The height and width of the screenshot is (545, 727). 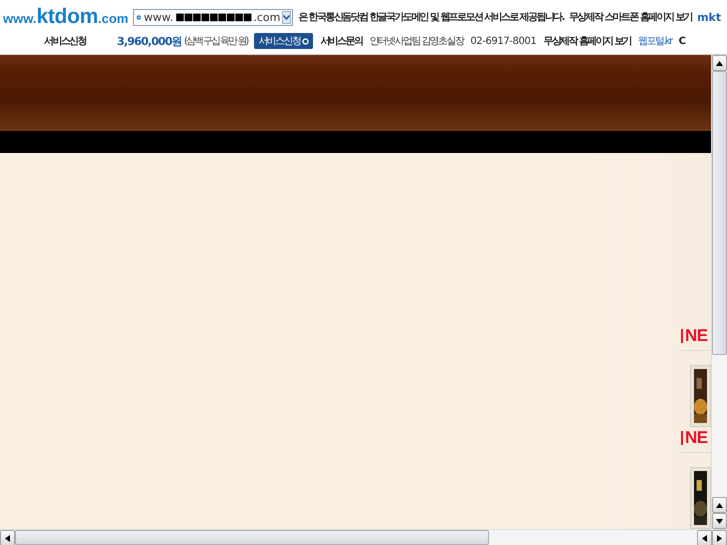 I want to click on dropdown-button, so click(x=287, y=17).